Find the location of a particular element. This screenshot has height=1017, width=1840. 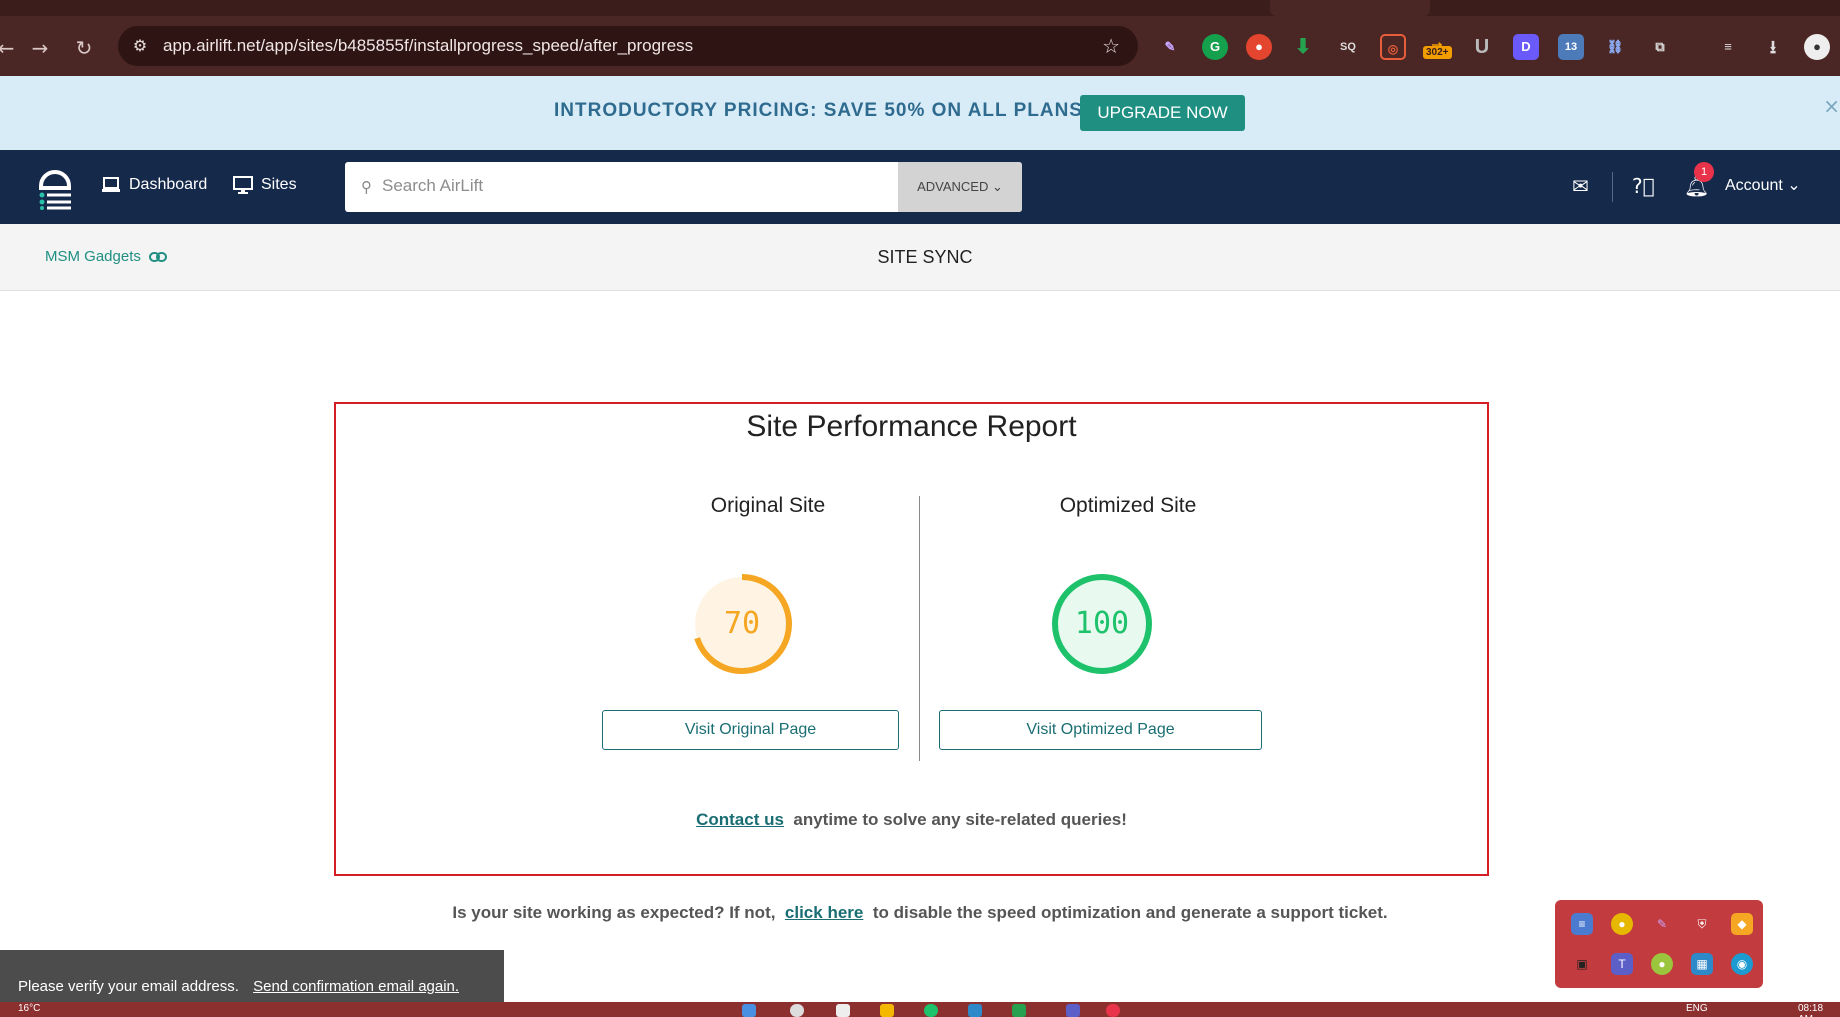

link-extension-icon: ⛓ is located at coordinates (1615, 47).